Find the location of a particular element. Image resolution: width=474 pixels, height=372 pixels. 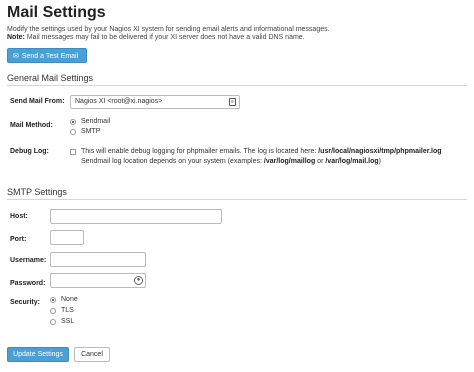

security-ssl-label: SSL is located at coordinates (68, 321).